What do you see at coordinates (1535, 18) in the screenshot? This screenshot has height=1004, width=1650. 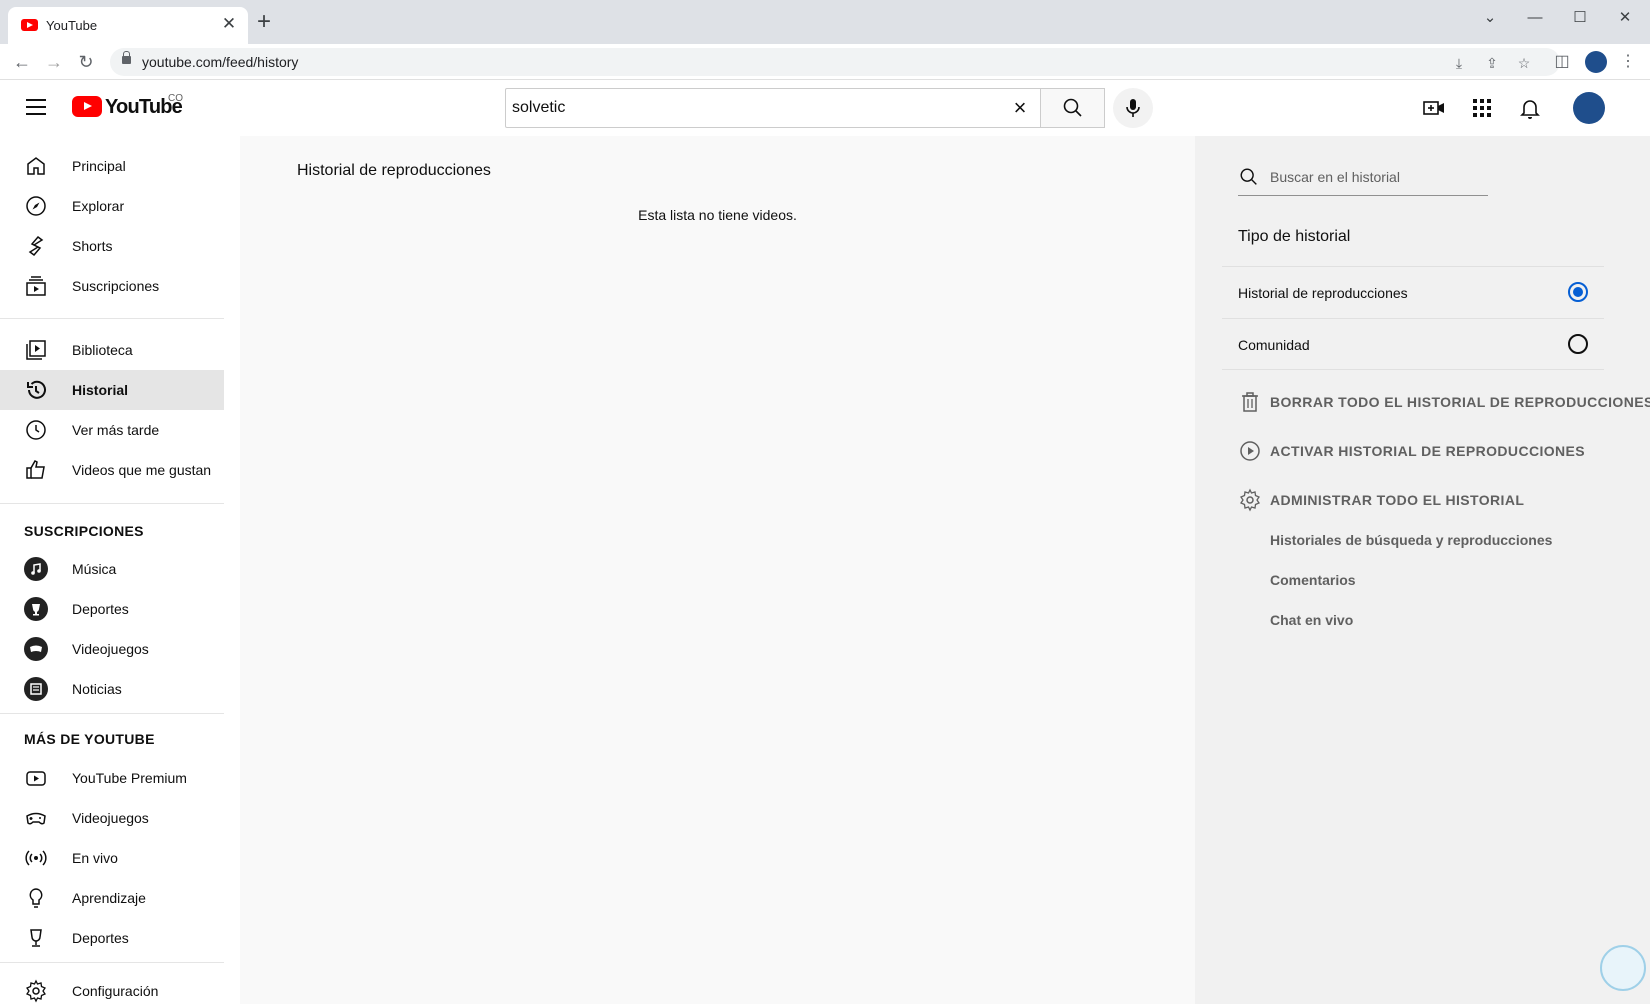 I see `minimize-button: —` at bounding box center [1535, 18].